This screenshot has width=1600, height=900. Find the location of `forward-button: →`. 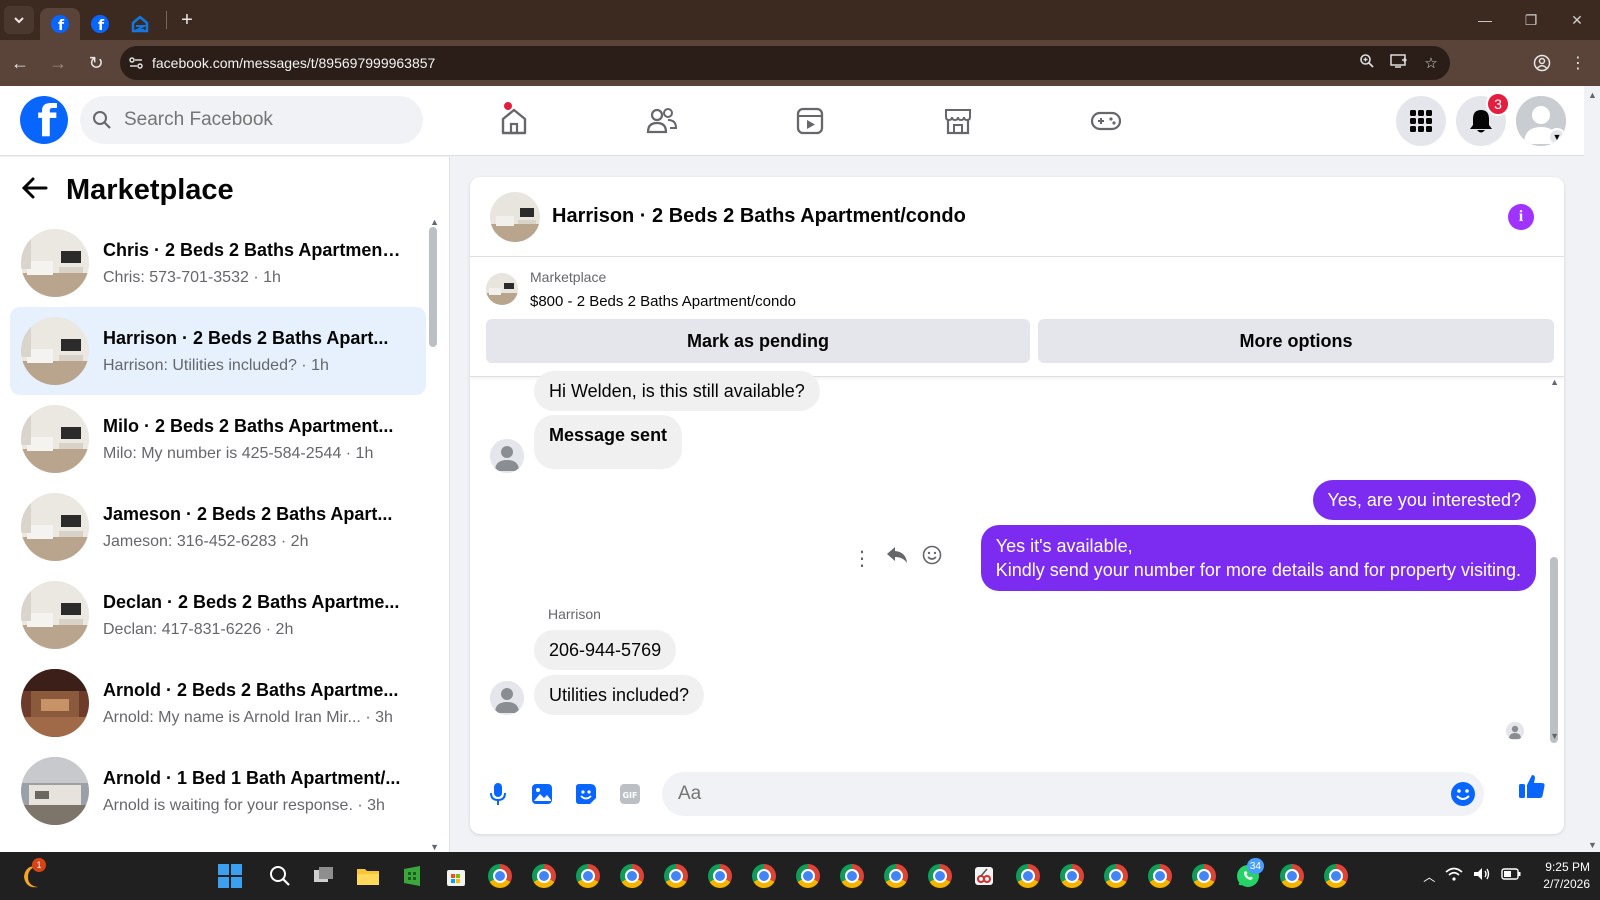

forward-button: → is located at coordinates (58, 63).